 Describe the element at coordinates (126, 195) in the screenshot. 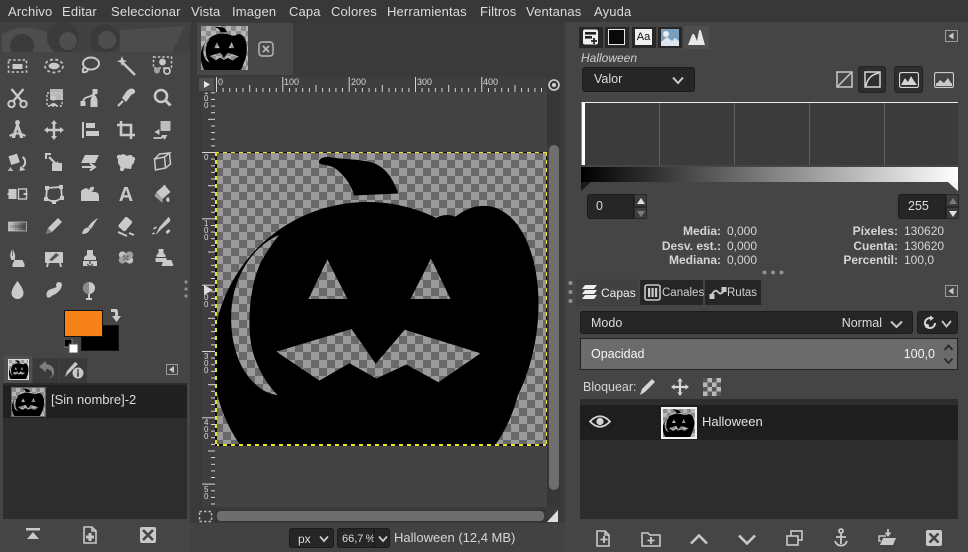

I see `svg-text: A` at that location.